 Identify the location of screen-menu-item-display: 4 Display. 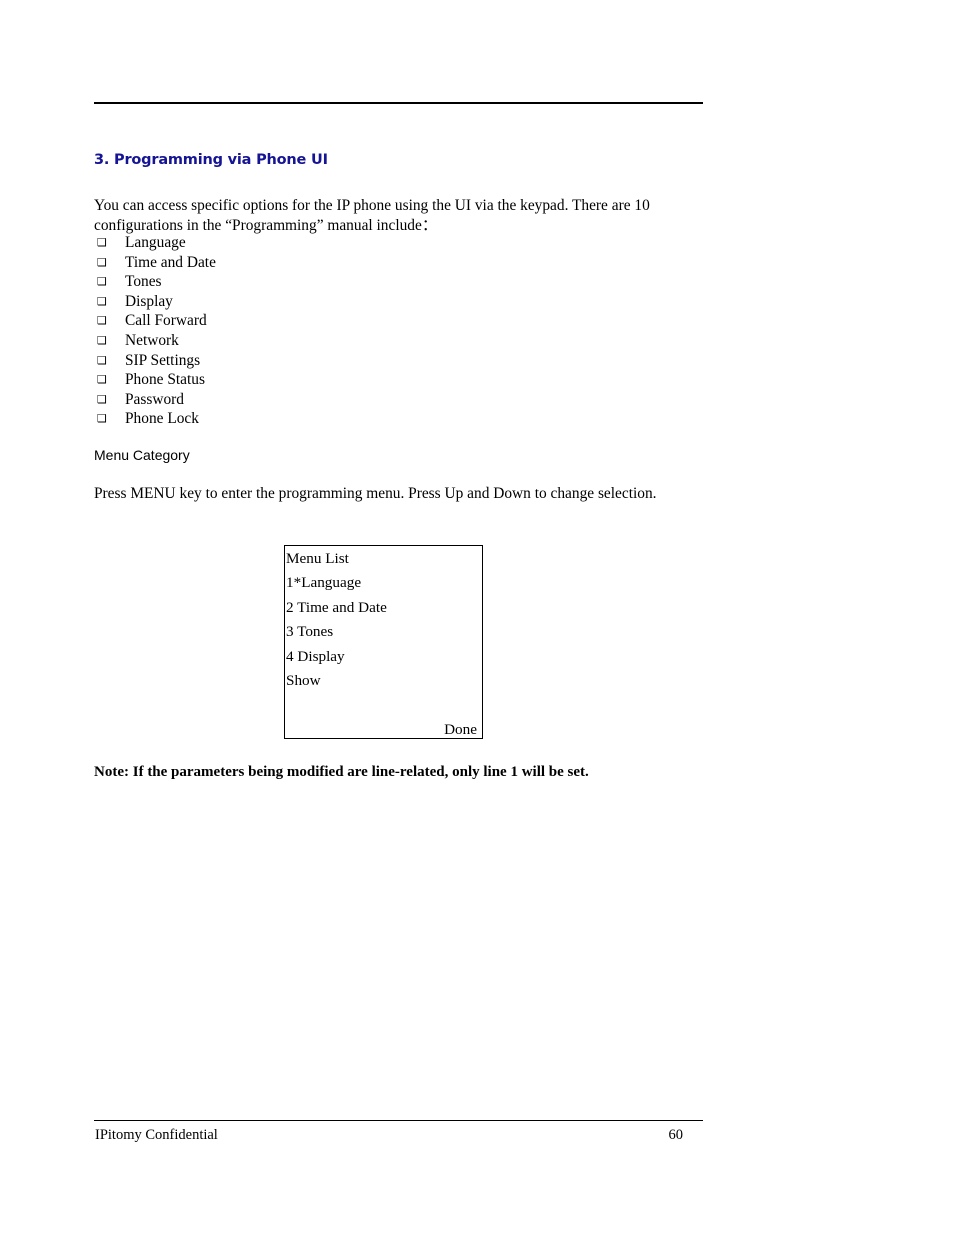
(315, 656).